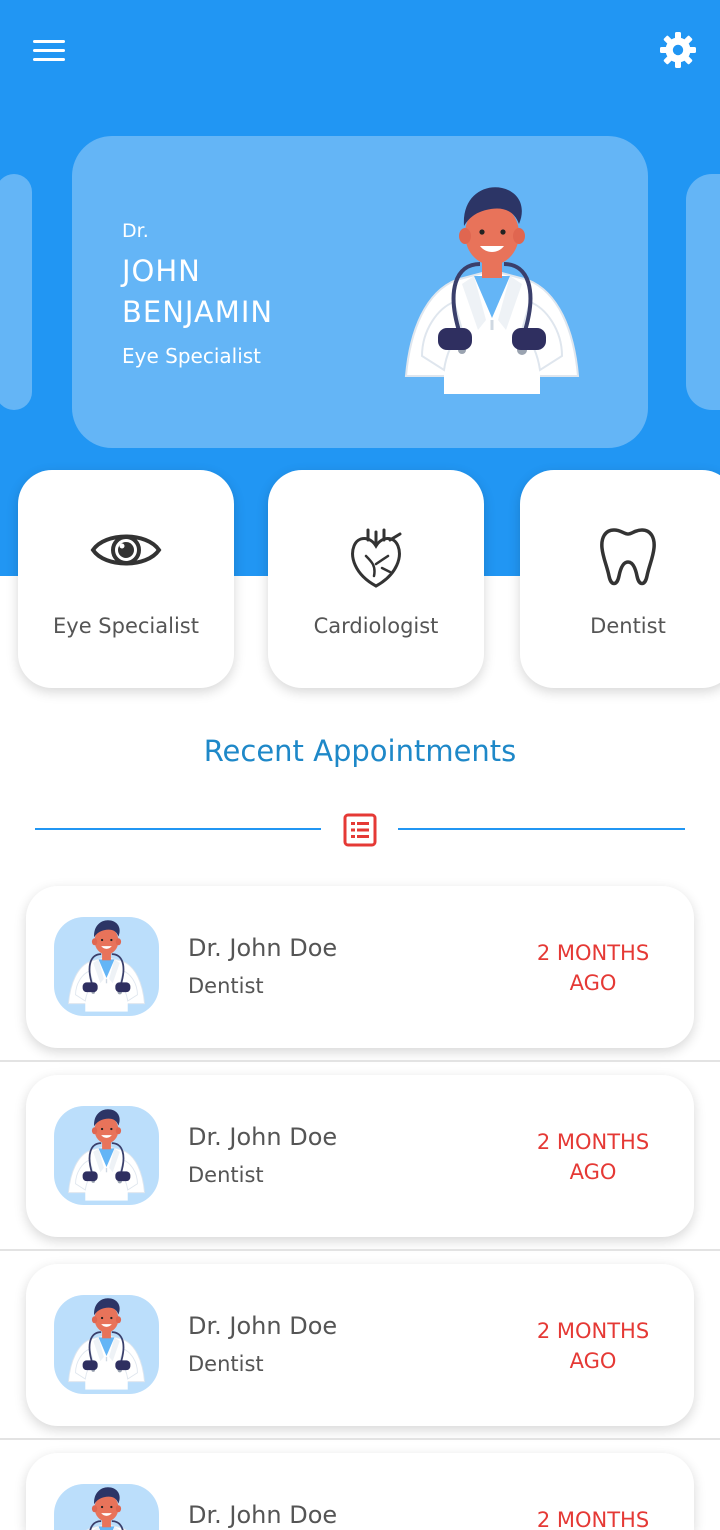 This screenshot has width=720, height=1530. Describe the element at coordinates (192, 356) in the screenshot. I see `doctor-specialty: Eye Specialist` at that location.